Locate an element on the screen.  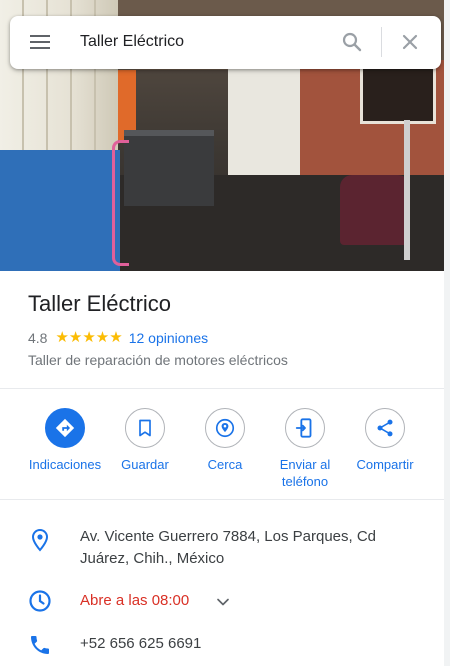
location-pin-icon is located at coordinates (40, 540).